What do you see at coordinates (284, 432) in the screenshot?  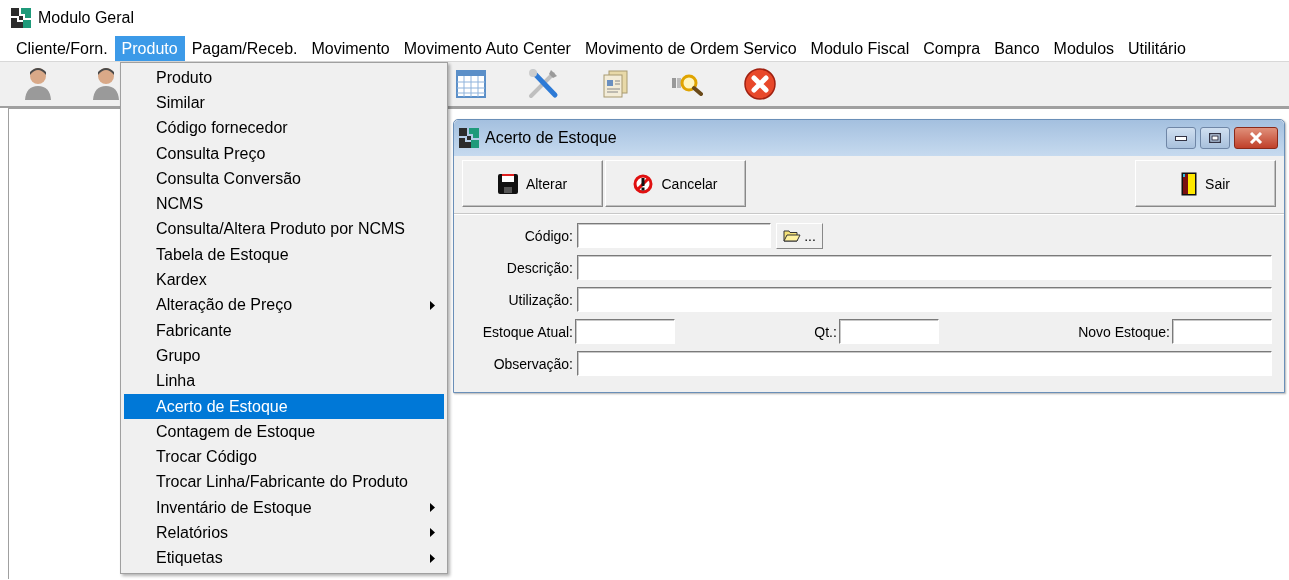 I see `menu-item: Contagem de Estoque` at bounding box center [284, 432].